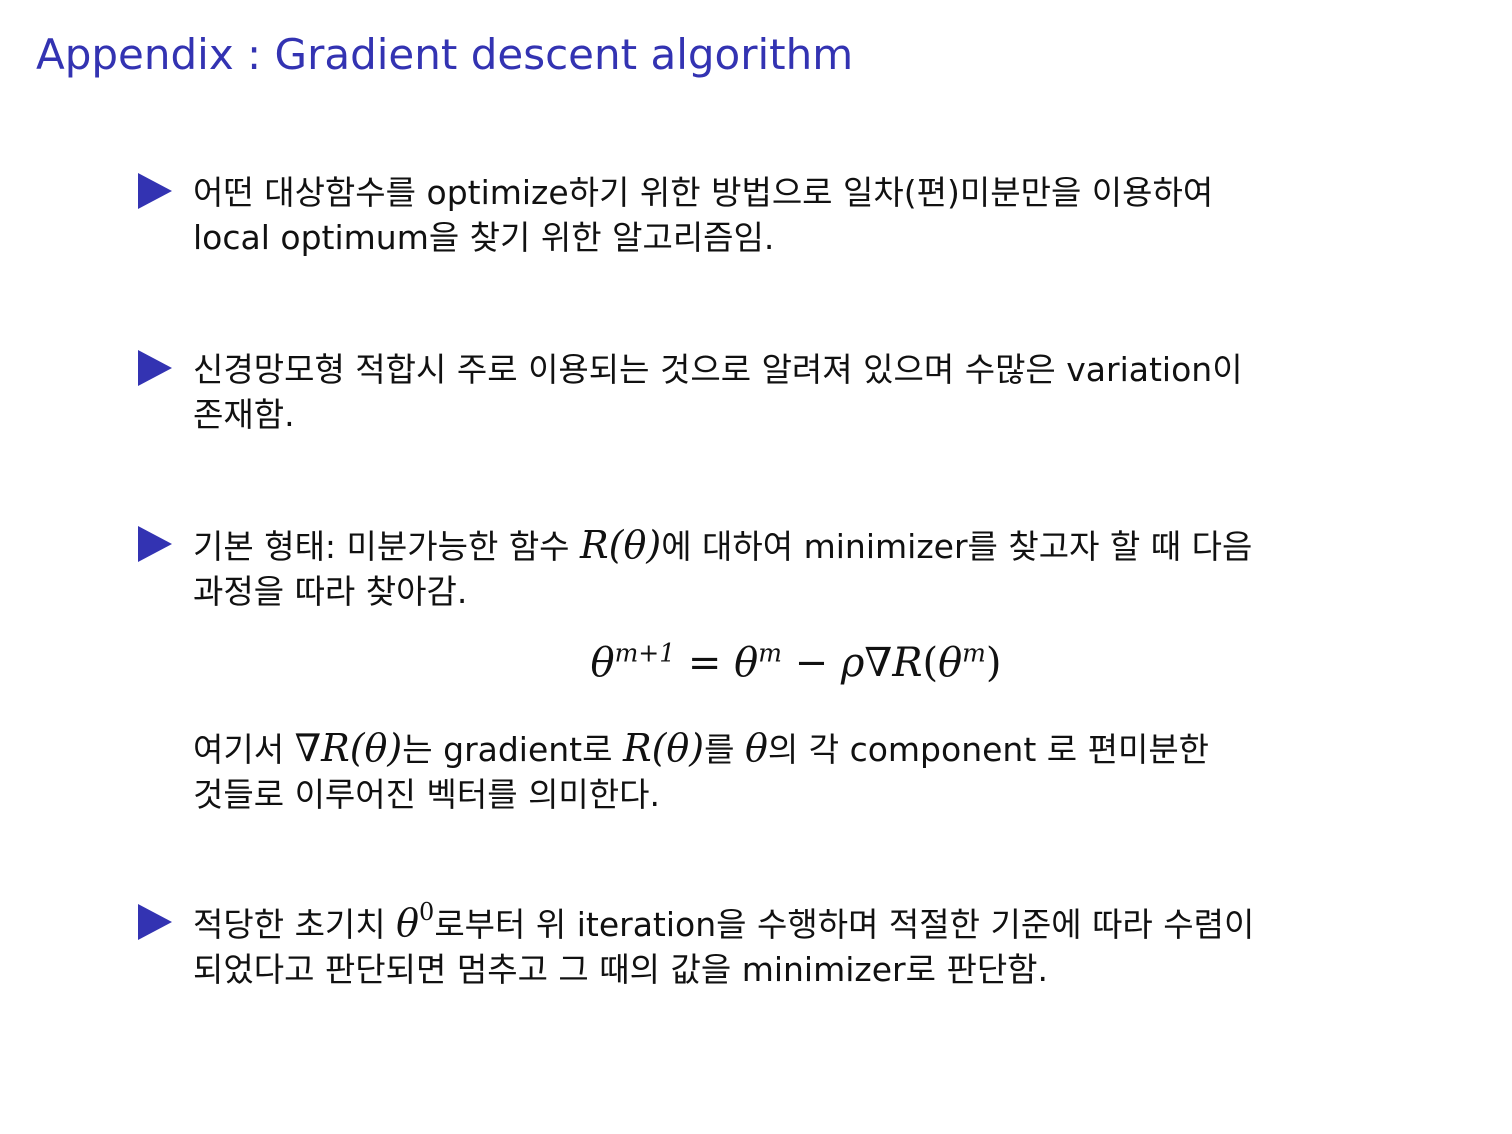 The image size is (1512, 1134). I want to click on theta-base: θ, so click(408, 923).